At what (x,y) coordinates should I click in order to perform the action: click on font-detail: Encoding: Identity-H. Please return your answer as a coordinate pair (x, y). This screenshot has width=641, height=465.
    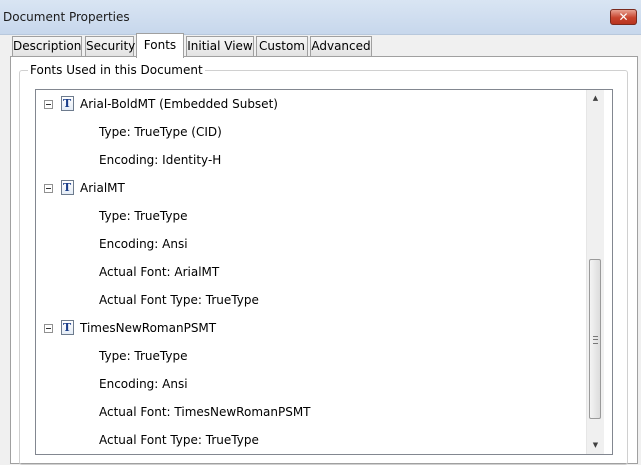
    Looking at the image, I should click on (160, 160).